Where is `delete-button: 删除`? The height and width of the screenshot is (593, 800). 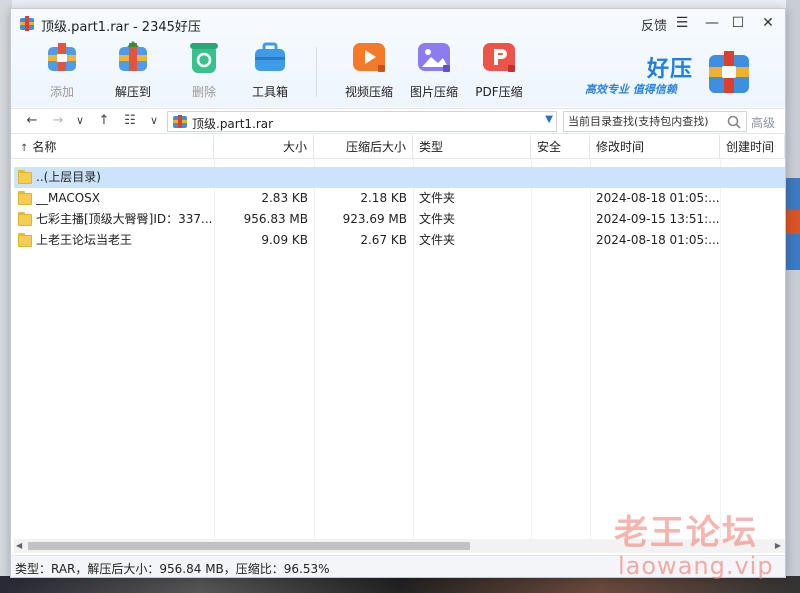
delete-button: 删除 is located at coordinates (204, 71).